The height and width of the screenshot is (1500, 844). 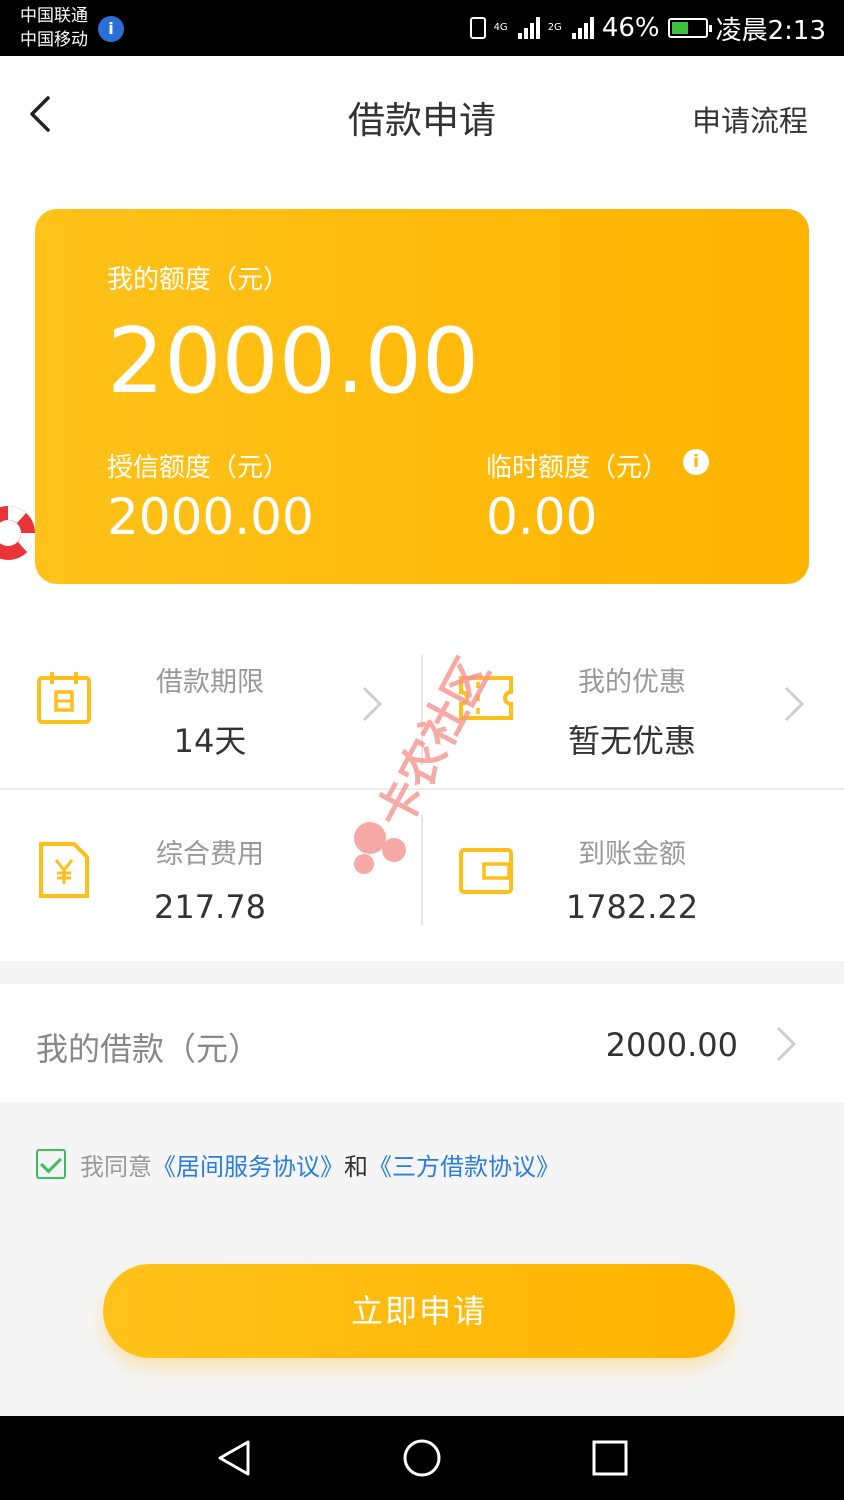 I want to click on agree-prefix: 我同意, so click(x=116, y=1166).